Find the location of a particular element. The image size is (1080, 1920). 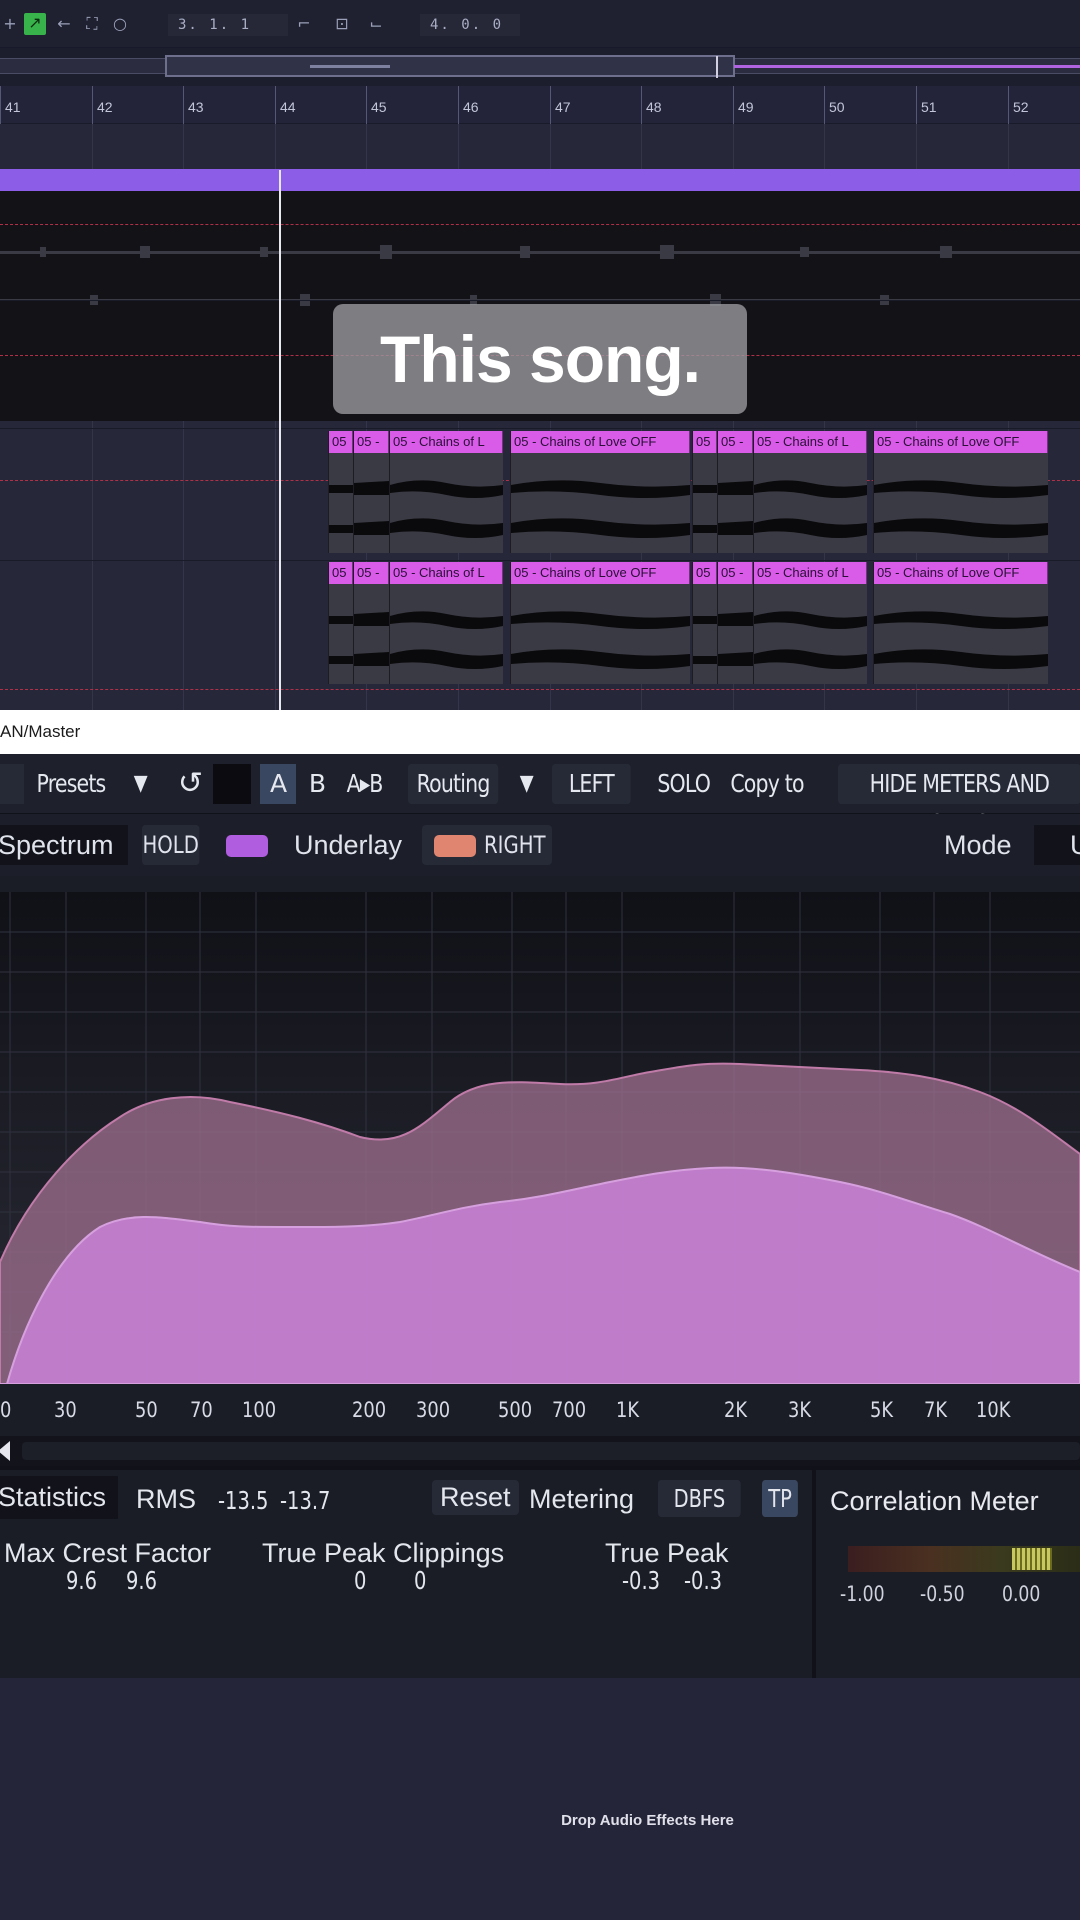

punch-in-icon: ⌐ is located at coordinates (304, 24).